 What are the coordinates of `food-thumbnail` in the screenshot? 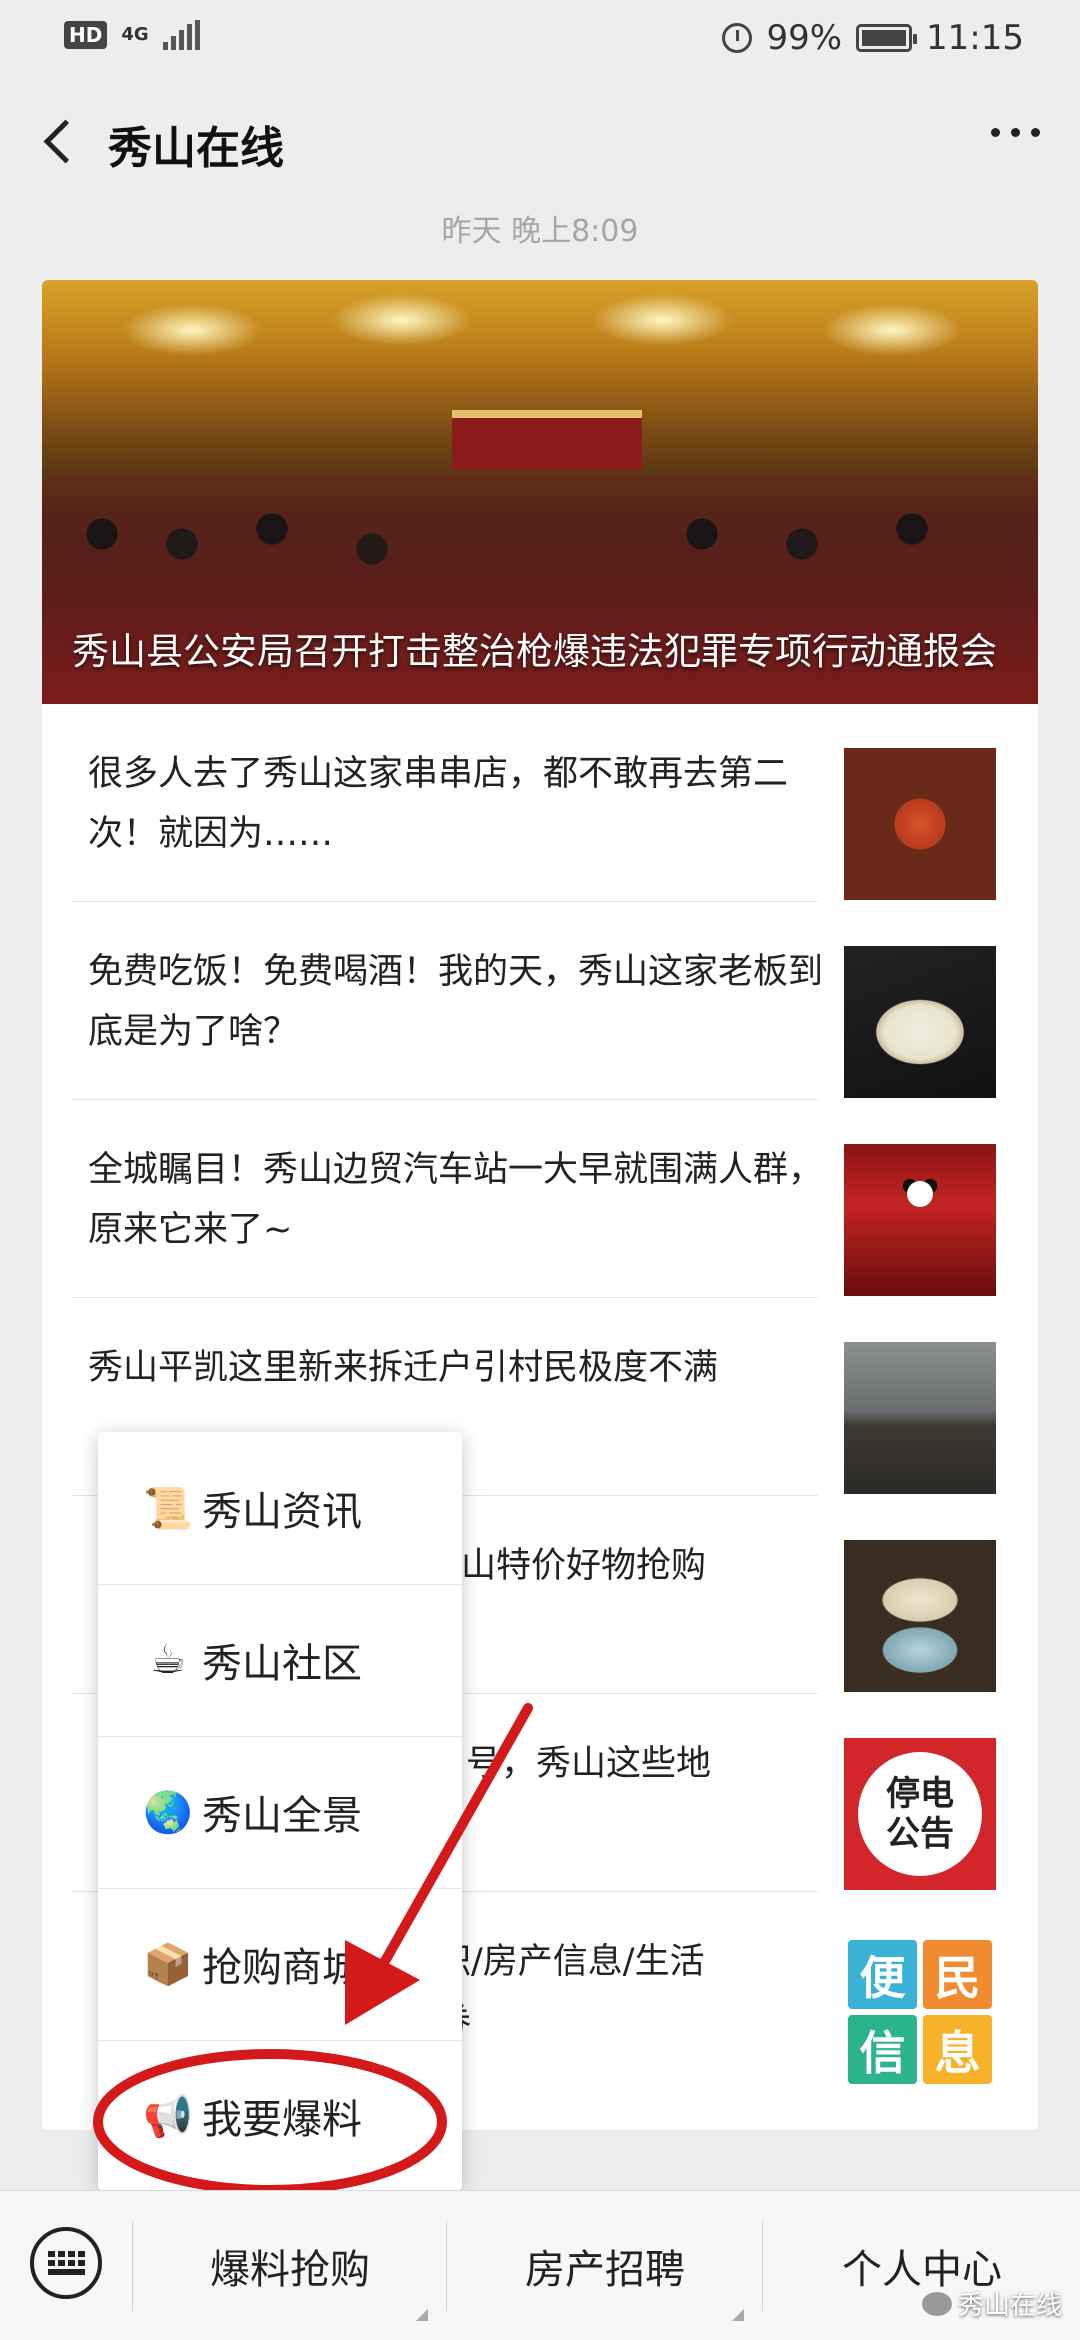 It's located at (920, 824).